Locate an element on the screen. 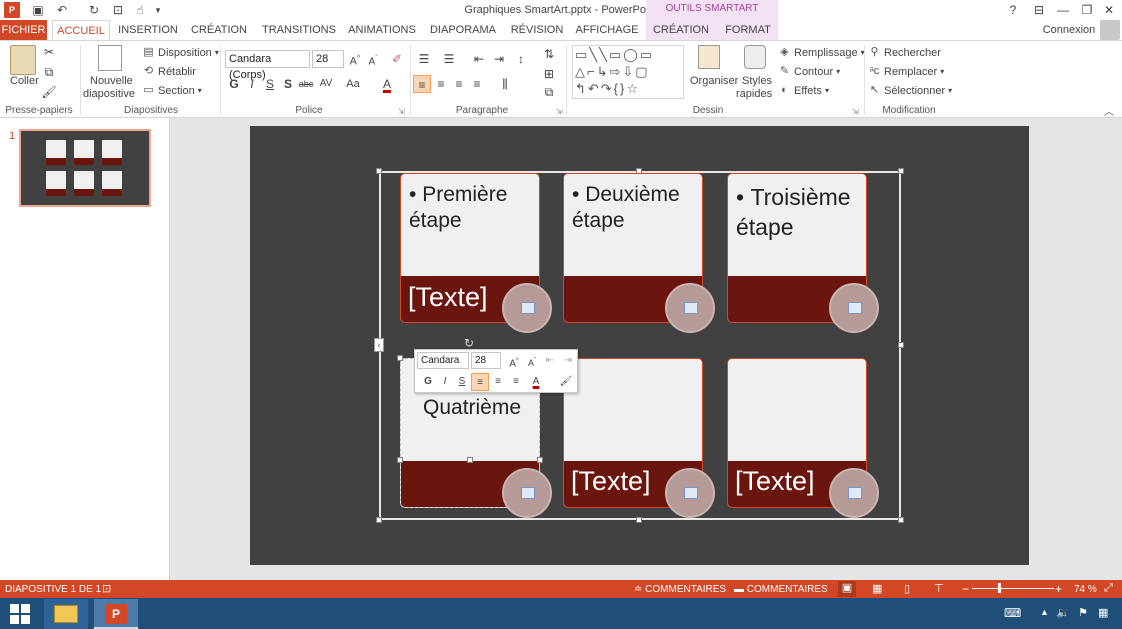  paste-button: Coller is located at coordinates (24, 81).